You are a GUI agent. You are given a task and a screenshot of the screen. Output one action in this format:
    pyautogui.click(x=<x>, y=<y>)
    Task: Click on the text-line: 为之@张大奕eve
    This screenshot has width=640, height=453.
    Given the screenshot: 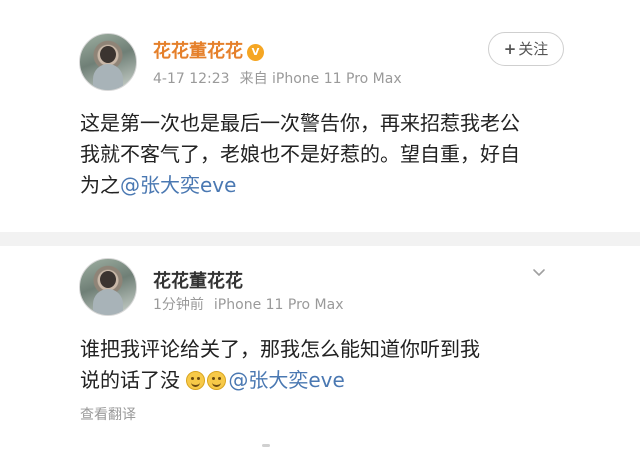 What is the action you would take?
    pyautogui.click(x=330, y=185)
    